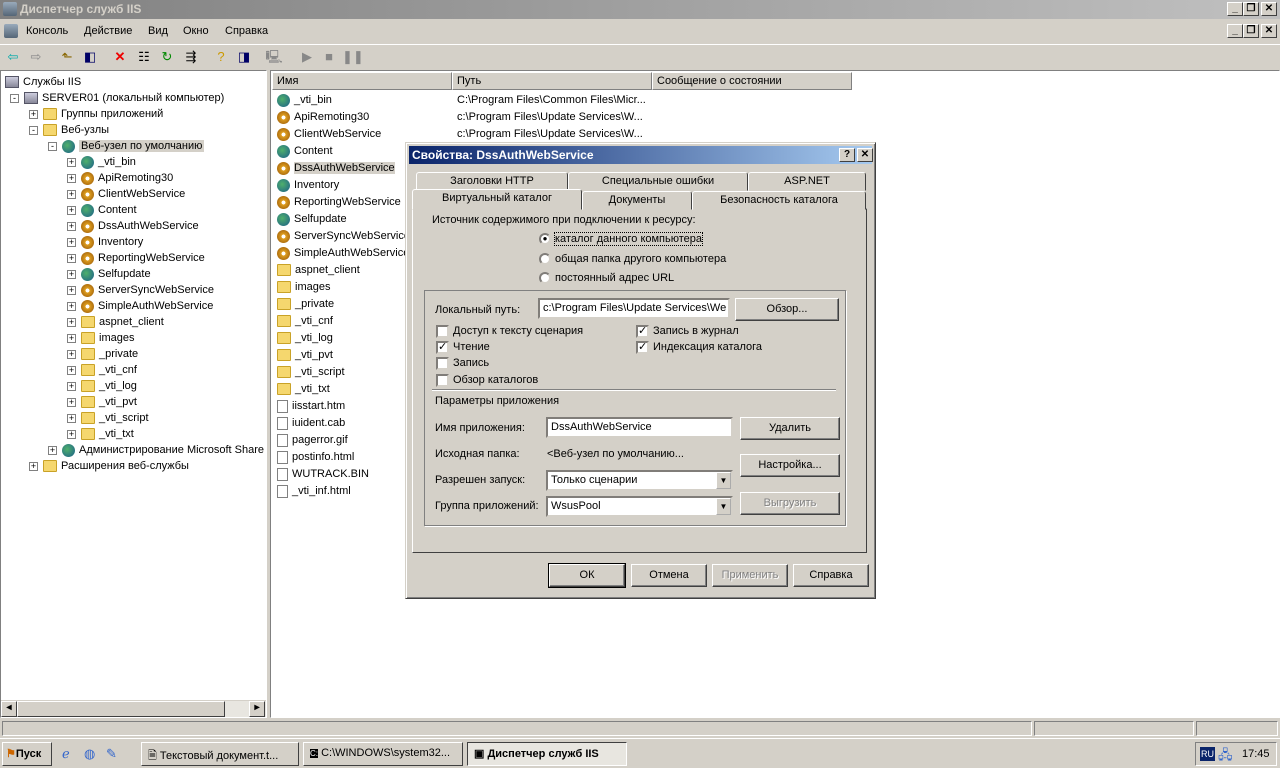  I want to click on tab-custom-errors: Специальные ошибки, so click(658, 181).